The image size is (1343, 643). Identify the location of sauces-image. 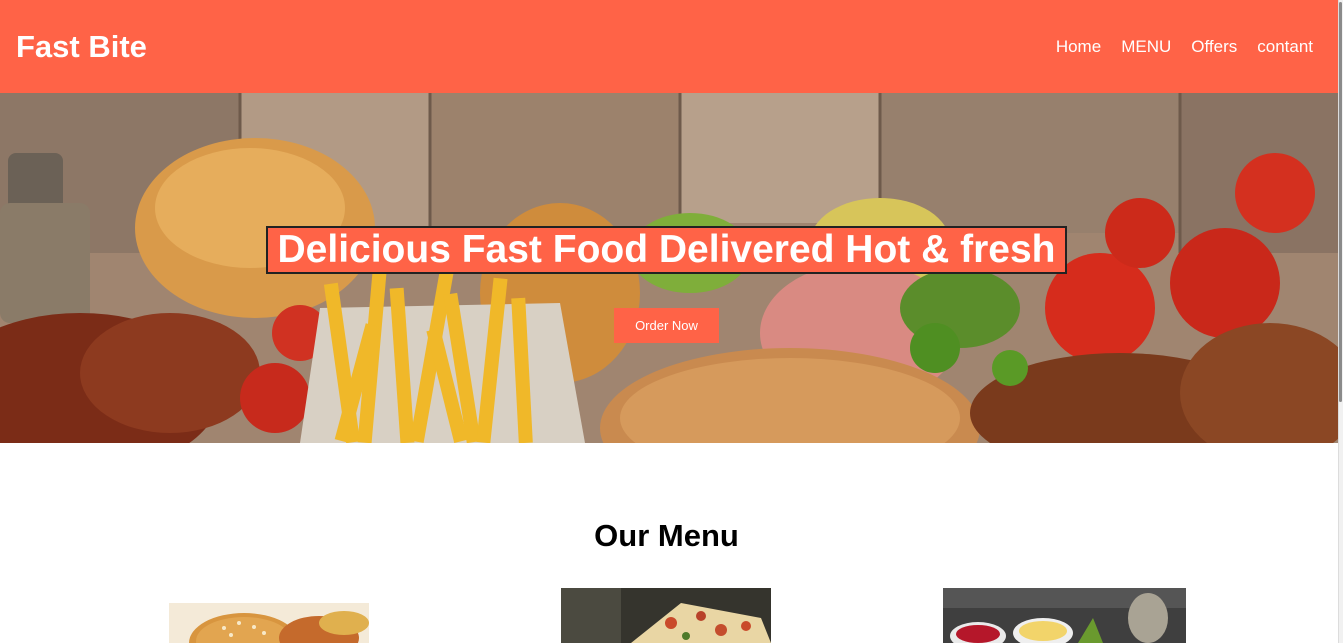
(1064, 615).